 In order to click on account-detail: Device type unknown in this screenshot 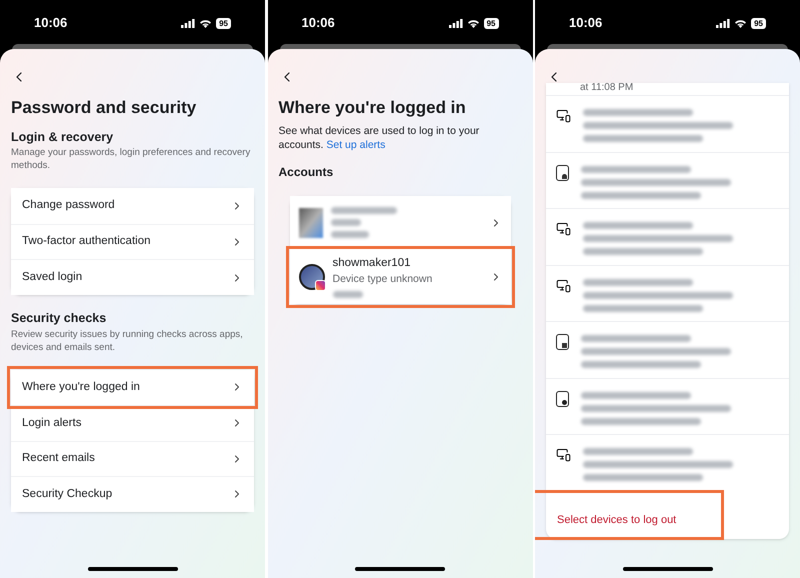, I will do `click(383, 280)`.